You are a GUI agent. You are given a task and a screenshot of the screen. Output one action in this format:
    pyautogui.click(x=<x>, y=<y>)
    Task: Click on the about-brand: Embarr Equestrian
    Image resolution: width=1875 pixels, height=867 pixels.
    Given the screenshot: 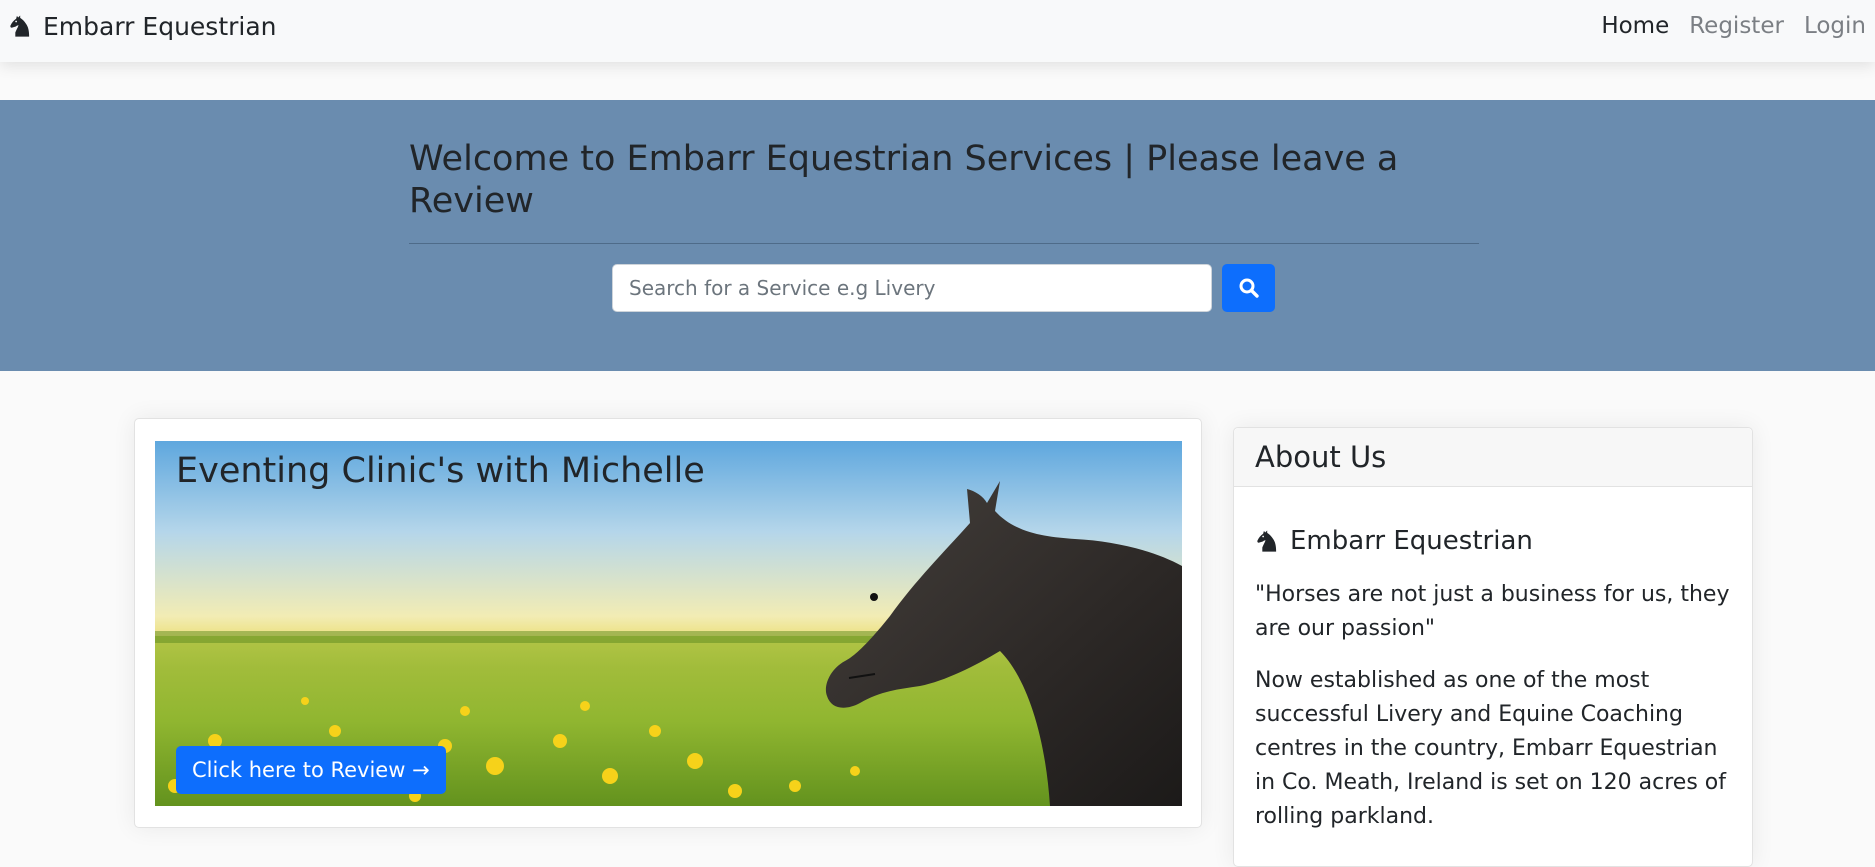 What is the action you would take?
    pyautogui.click(x=1394, y=541)
    